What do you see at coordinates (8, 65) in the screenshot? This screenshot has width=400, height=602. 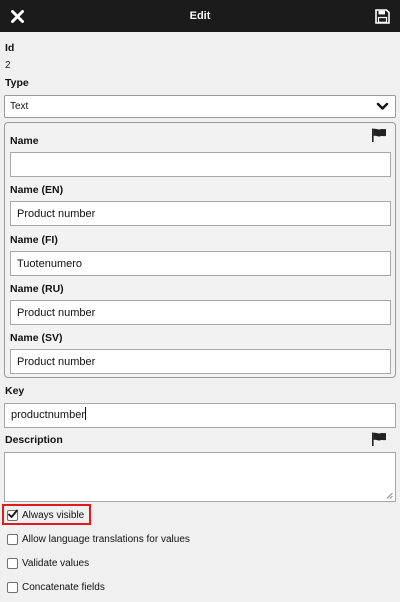 I see `id-value: 2` at bounding box center [8, 65].